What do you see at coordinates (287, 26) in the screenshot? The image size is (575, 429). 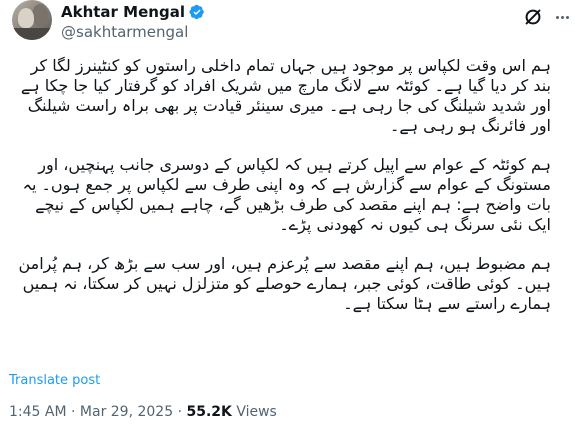 I see `tweet-header: Akhtar Mengal @sakhtarmengal` at bounding box center [287, 26].